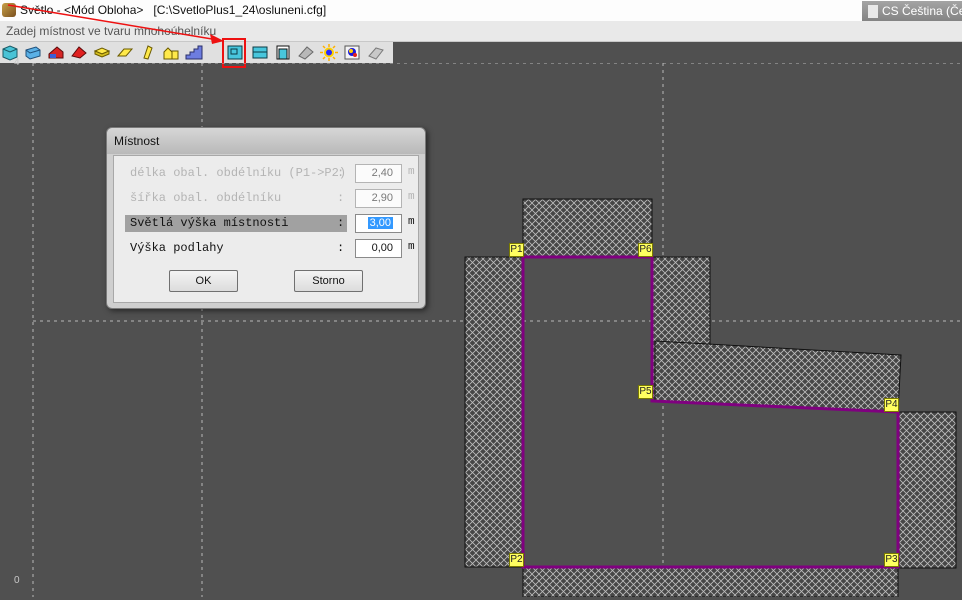 The width and height of the screenshot is (962, 600). What do you see at coordinates (148, 52) in the screenshot?
I see `column-yellow-icon` at bounding box center [148, 52].